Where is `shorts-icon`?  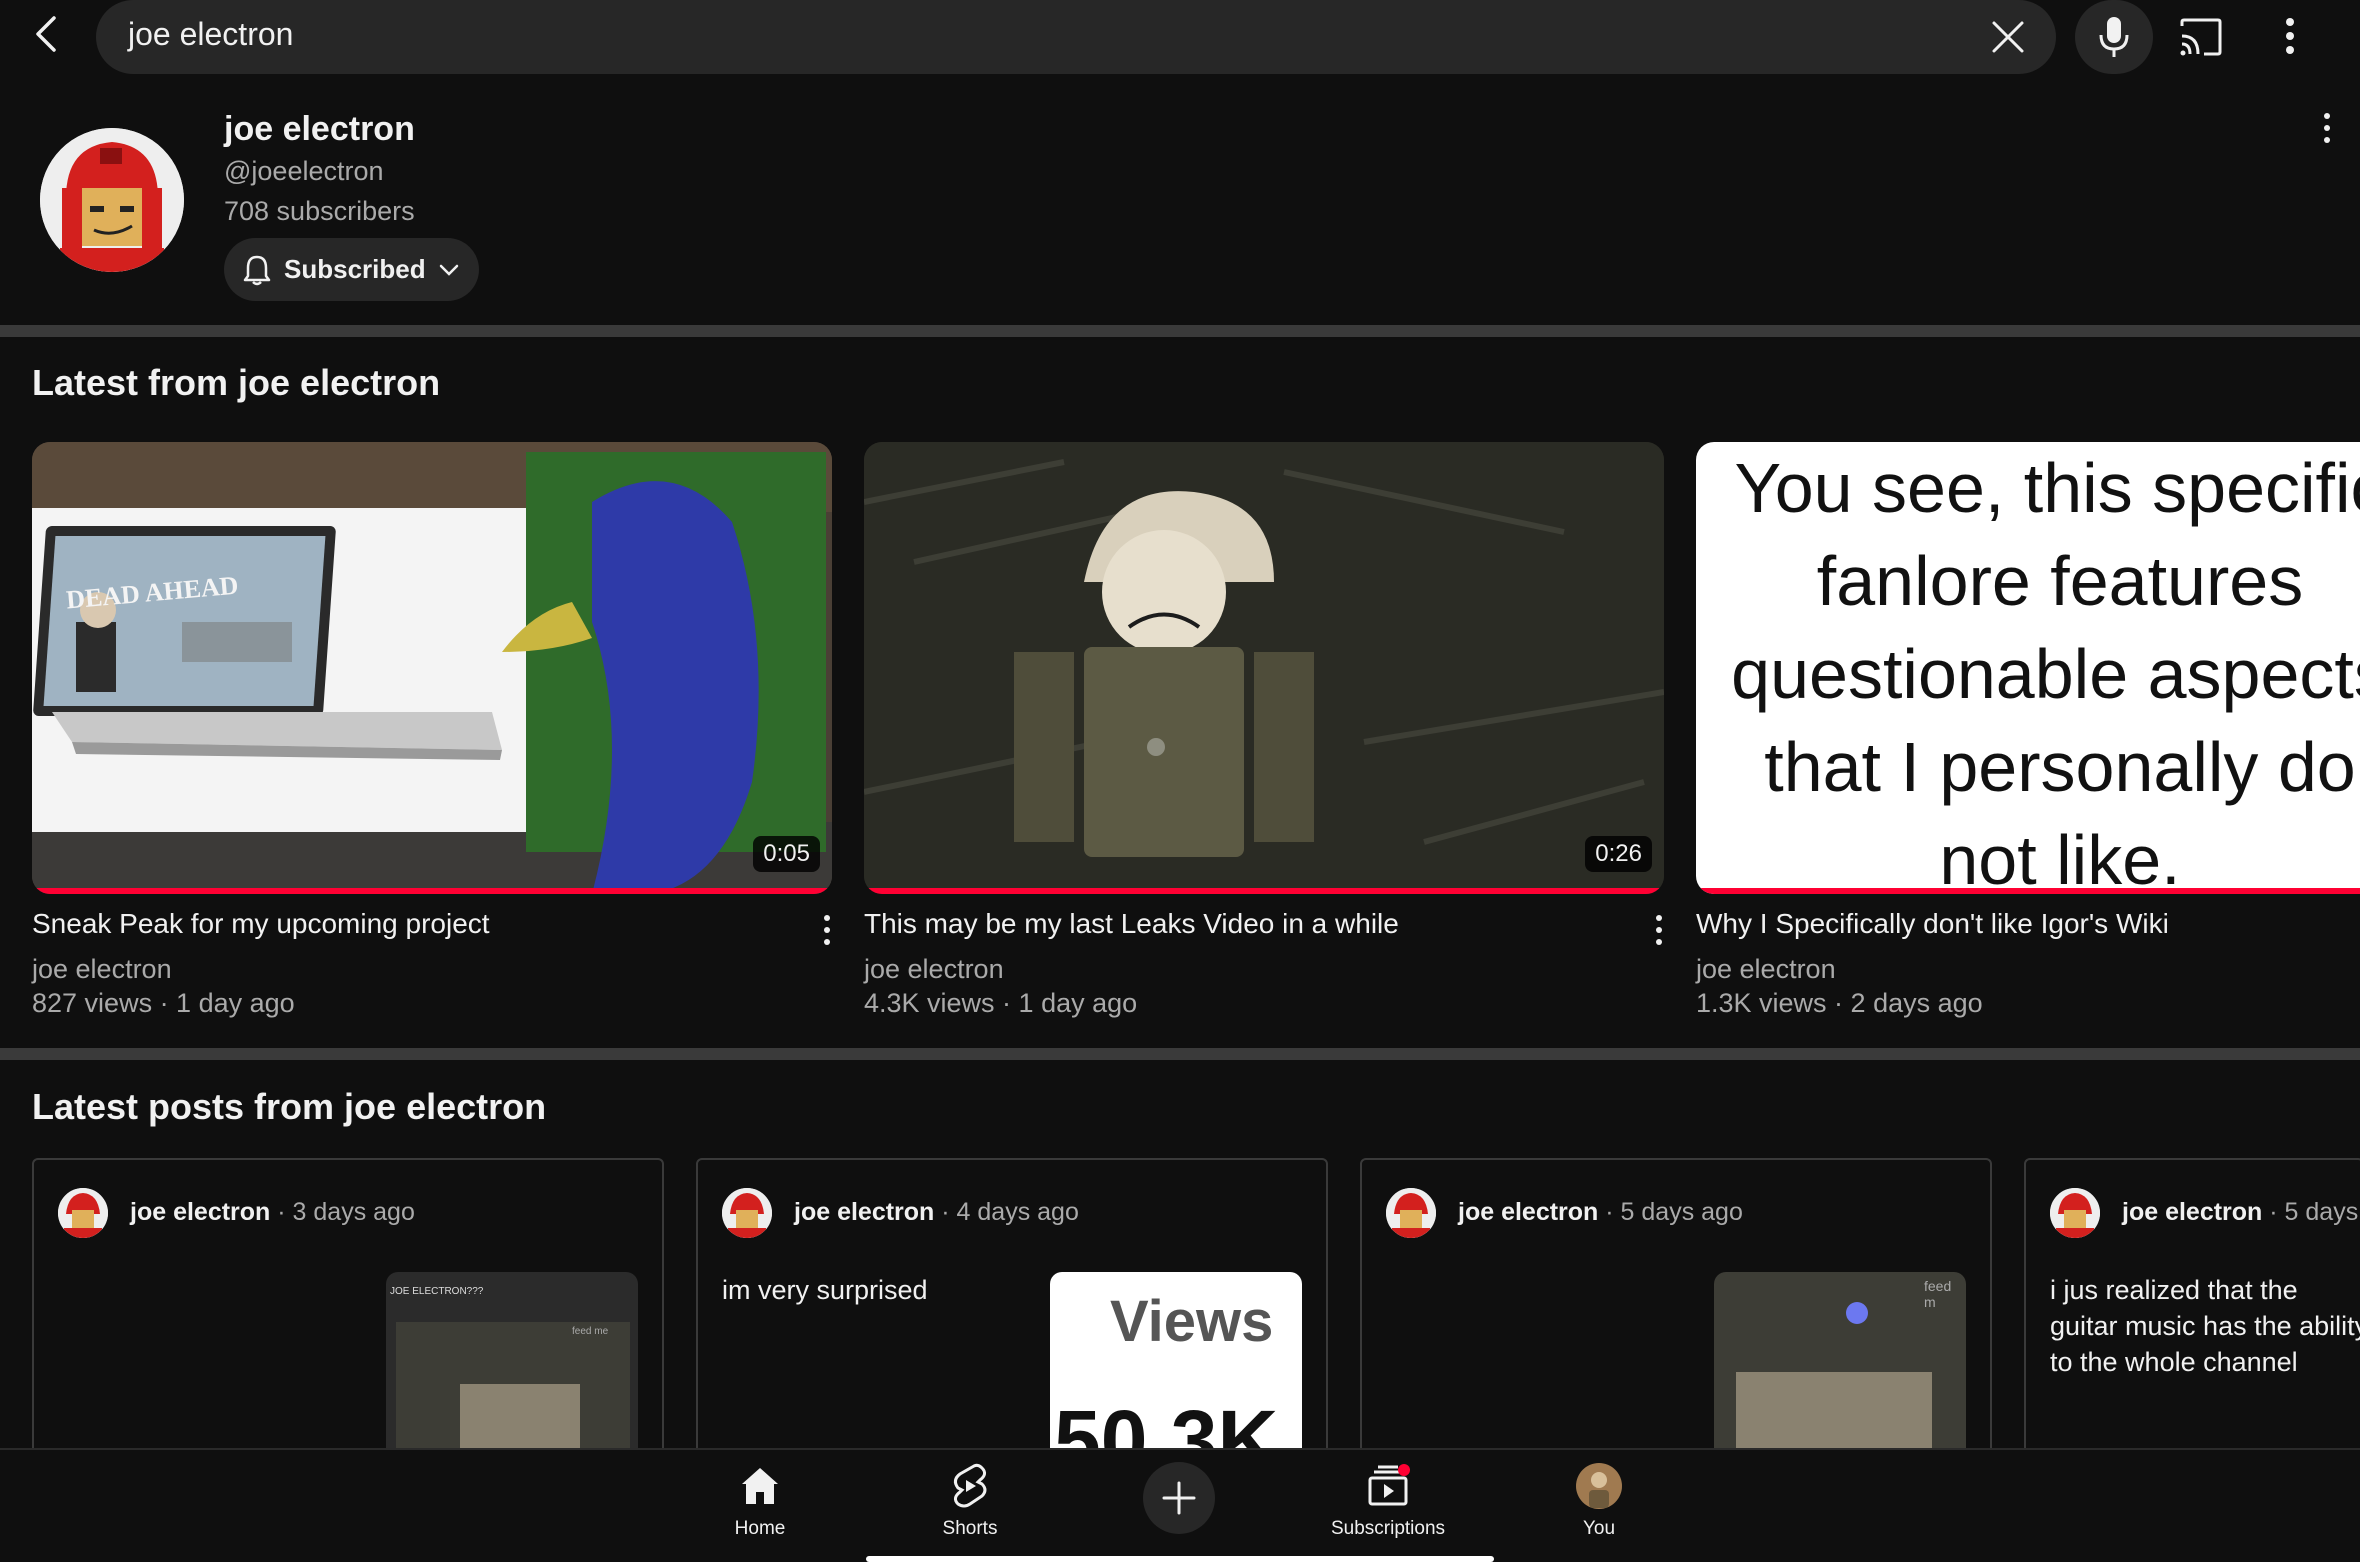 shorts-icon is located at coordinates (970, 1485).